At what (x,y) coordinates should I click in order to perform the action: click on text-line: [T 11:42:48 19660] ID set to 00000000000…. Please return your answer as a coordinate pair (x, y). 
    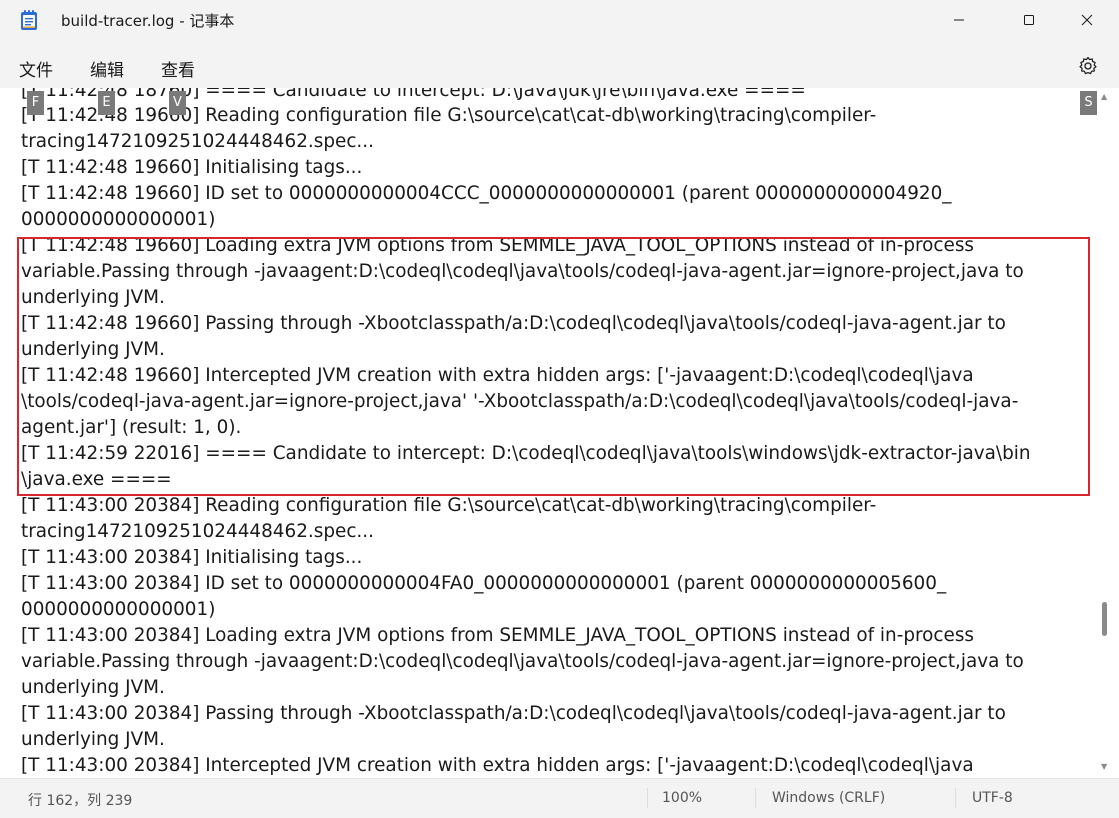
    Looking at the image, I should click on (486, 193).